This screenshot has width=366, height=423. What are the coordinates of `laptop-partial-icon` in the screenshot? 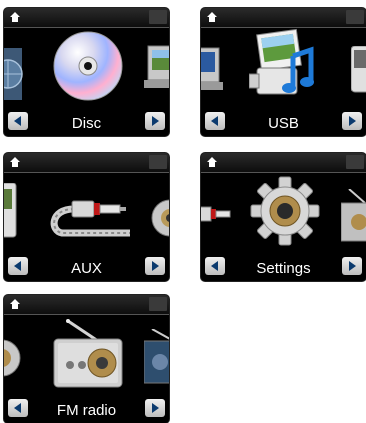 It's located at (212, 68).